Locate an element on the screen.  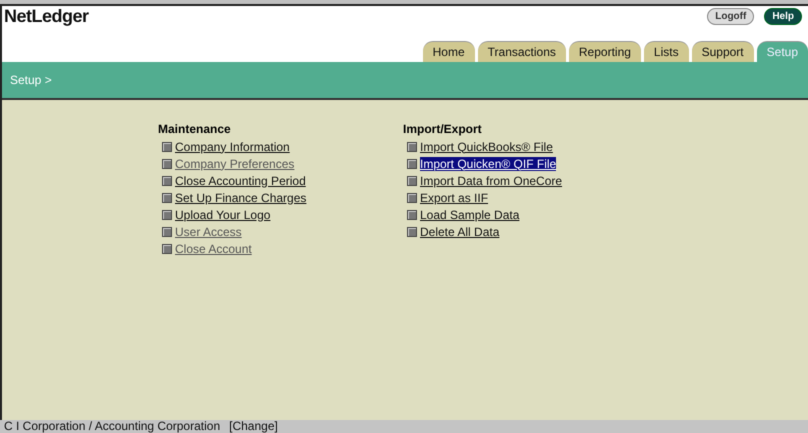
setup-link: Company Information is located at coordinates (232, 147).